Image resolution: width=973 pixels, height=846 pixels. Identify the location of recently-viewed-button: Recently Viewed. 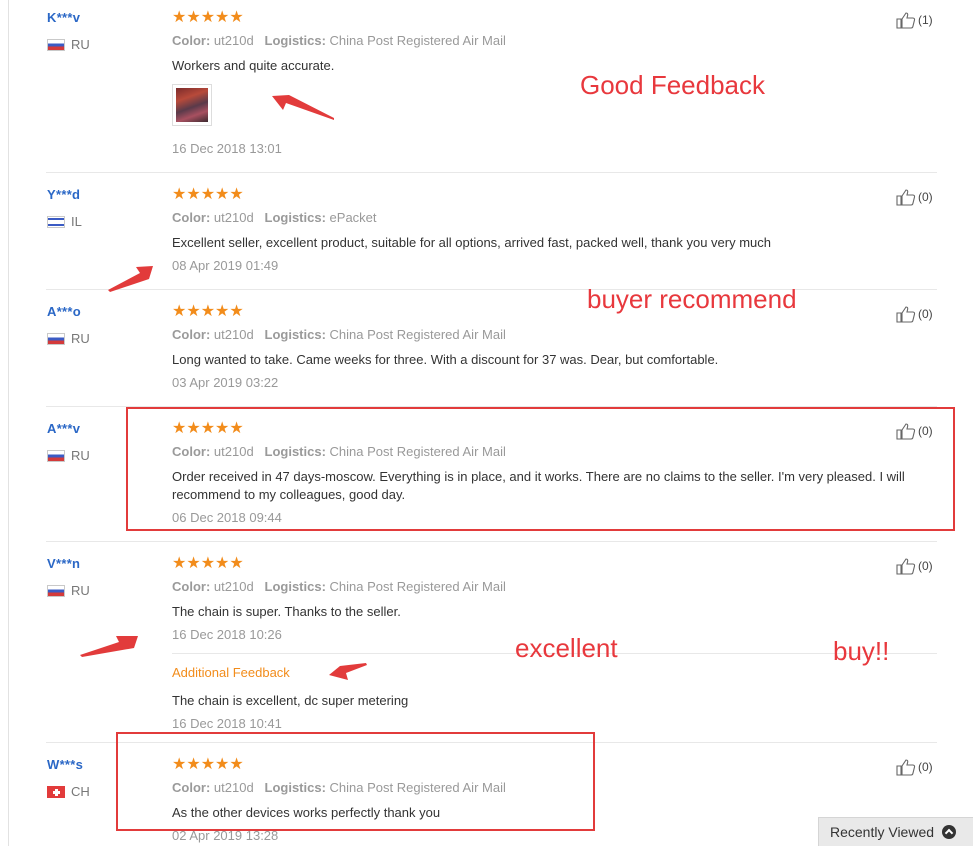
(895, 831).